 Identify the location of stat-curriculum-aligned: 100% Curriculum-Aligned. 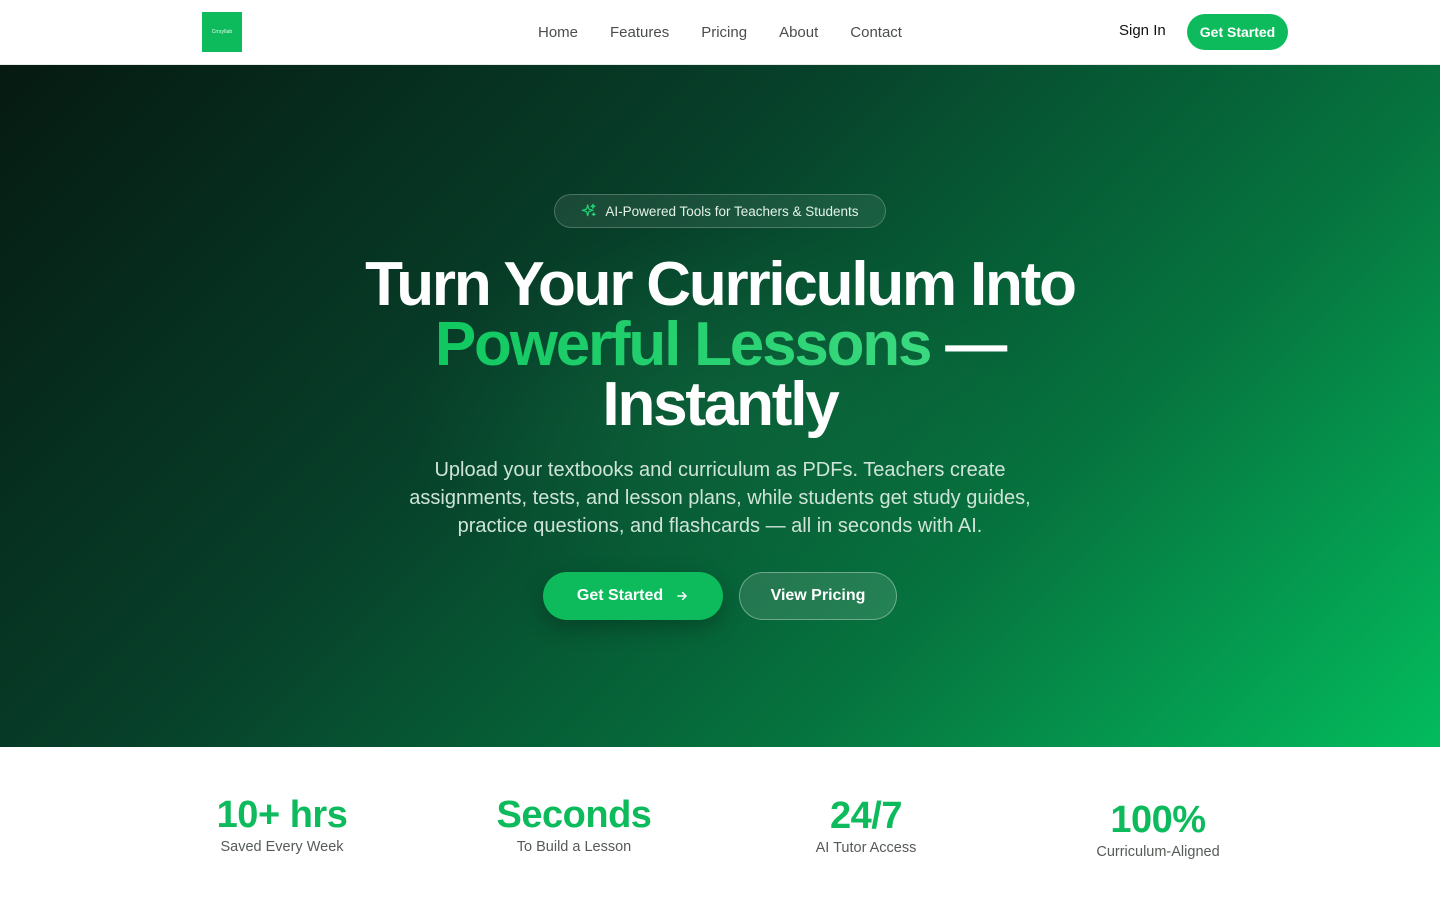
(1158, 829).